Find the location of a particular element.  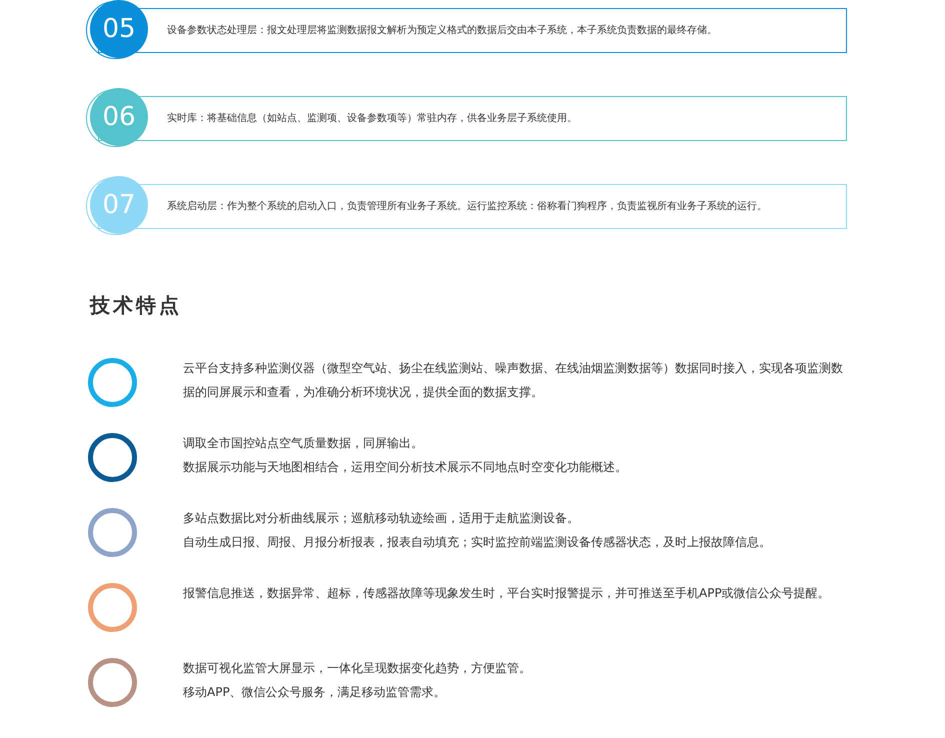

feature-text: 多站点数据比对分析曲线展示；巡航移动轨迹绘画，适用于走航监测设备。 is located at coordinates (381, 518).